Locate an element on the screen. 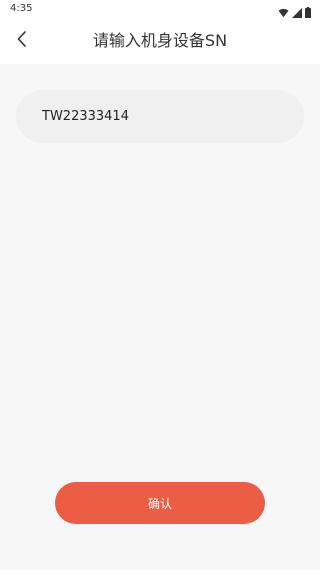  confirm-button: 确认 is located at coordinates (160, 503).